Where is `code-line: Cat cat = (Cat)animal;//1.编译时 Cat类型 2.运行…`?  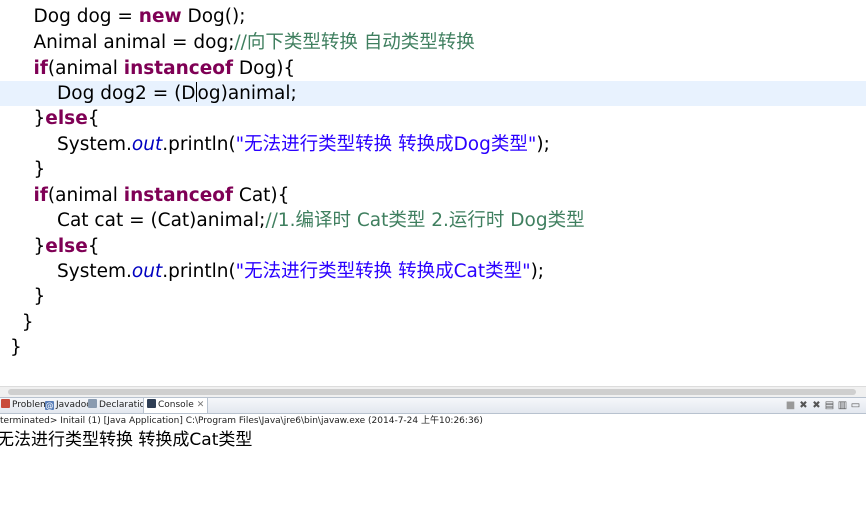
code-line: Cat cat = (Cat)animal;//1.编译时 Cat类型 2.运行… is located at coordinates (433, 220).